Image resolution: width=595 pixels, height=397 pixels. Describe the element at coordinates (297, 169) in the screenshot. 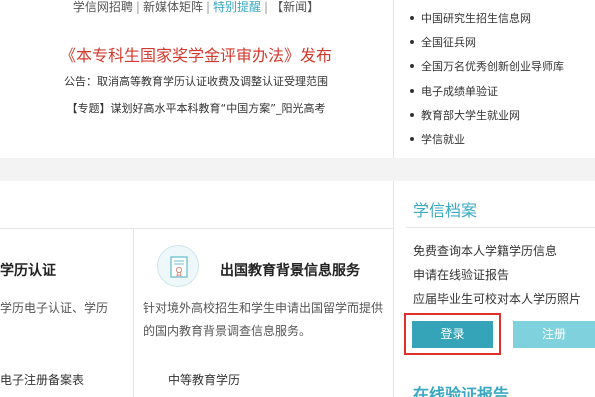

I see `section-separator-band` at that location.